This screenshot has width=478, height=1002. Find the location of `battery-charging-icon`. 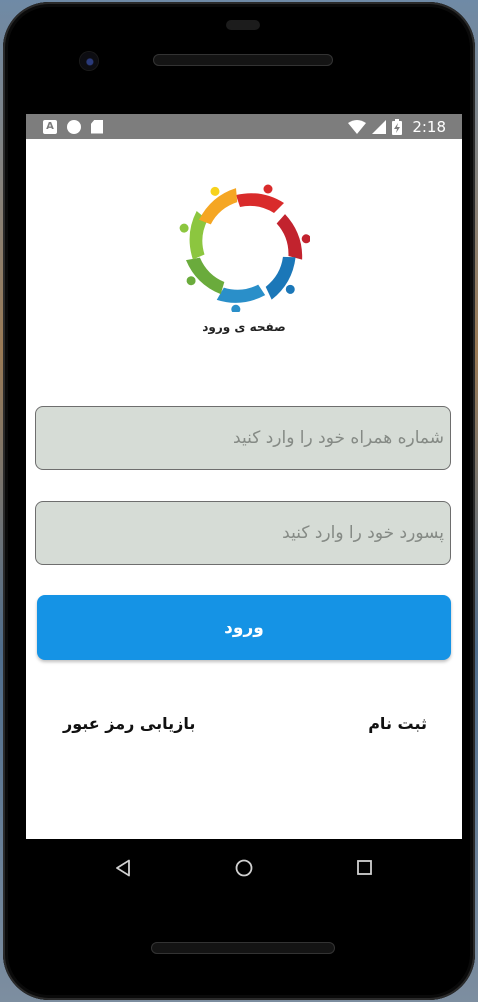

battery-charging-icon is located at coordinates (397, 126).